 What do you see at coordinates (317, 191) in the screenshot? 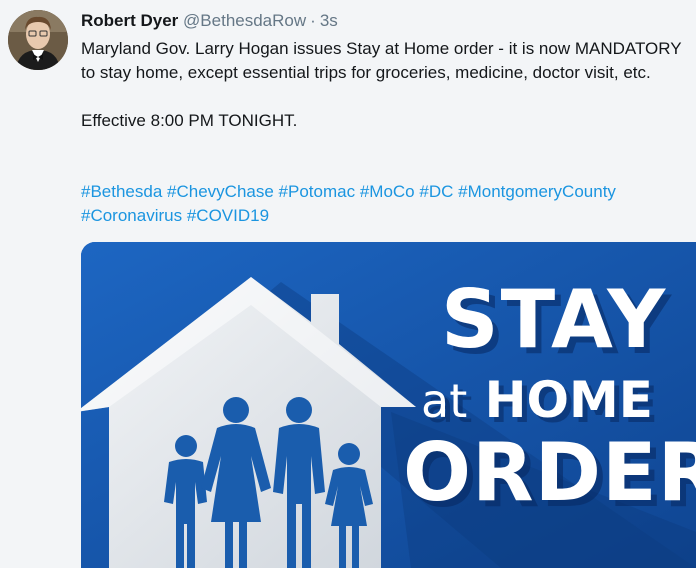
I see `hashtag-link: #Potomac` at bounding box center [317, 191].